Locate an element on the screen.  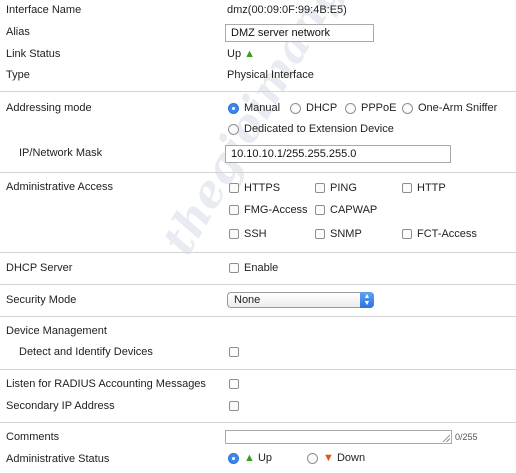
admin-https-label: HTTPS is located at coordinates (262, 188).